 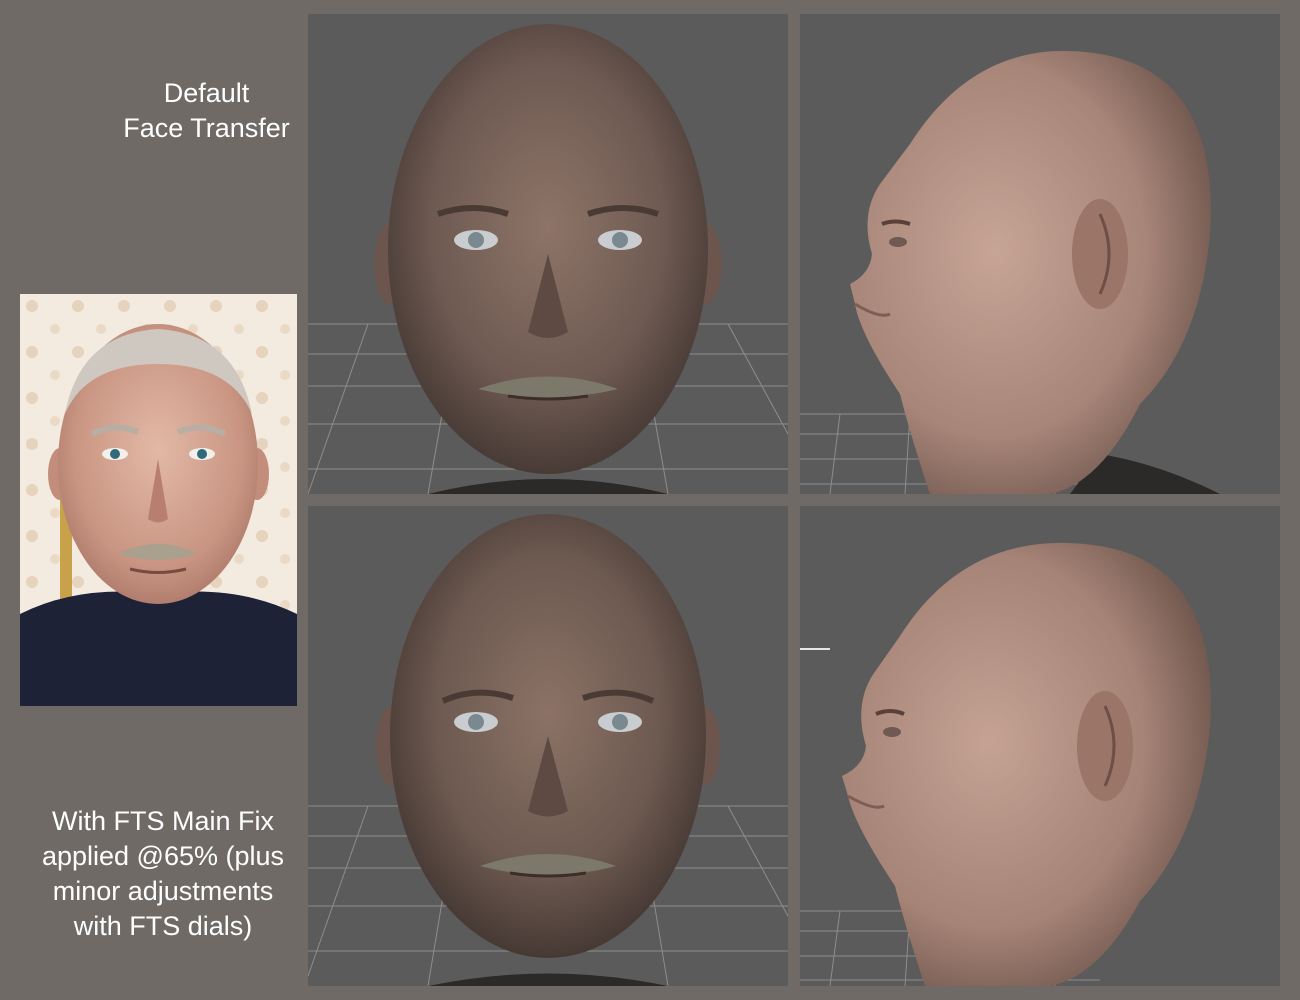 What do you see at coordinates (162, 821) in the screenshot?
I see `caption-line: With FTS Main Fix` at bounding box center [162, 821].